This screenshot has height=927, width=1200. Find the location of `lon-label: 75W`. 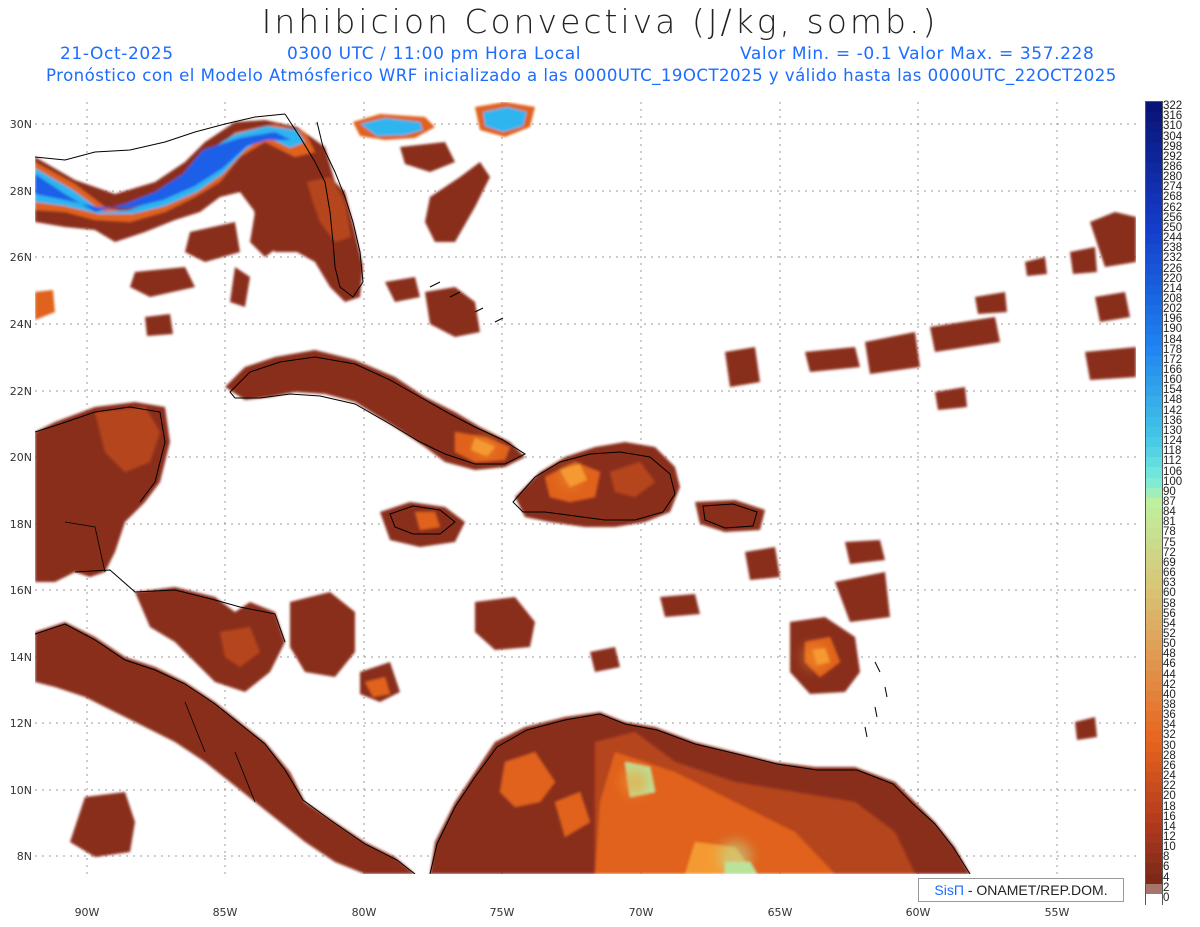

lon-label: 75W is located at coordinates (502, 912).